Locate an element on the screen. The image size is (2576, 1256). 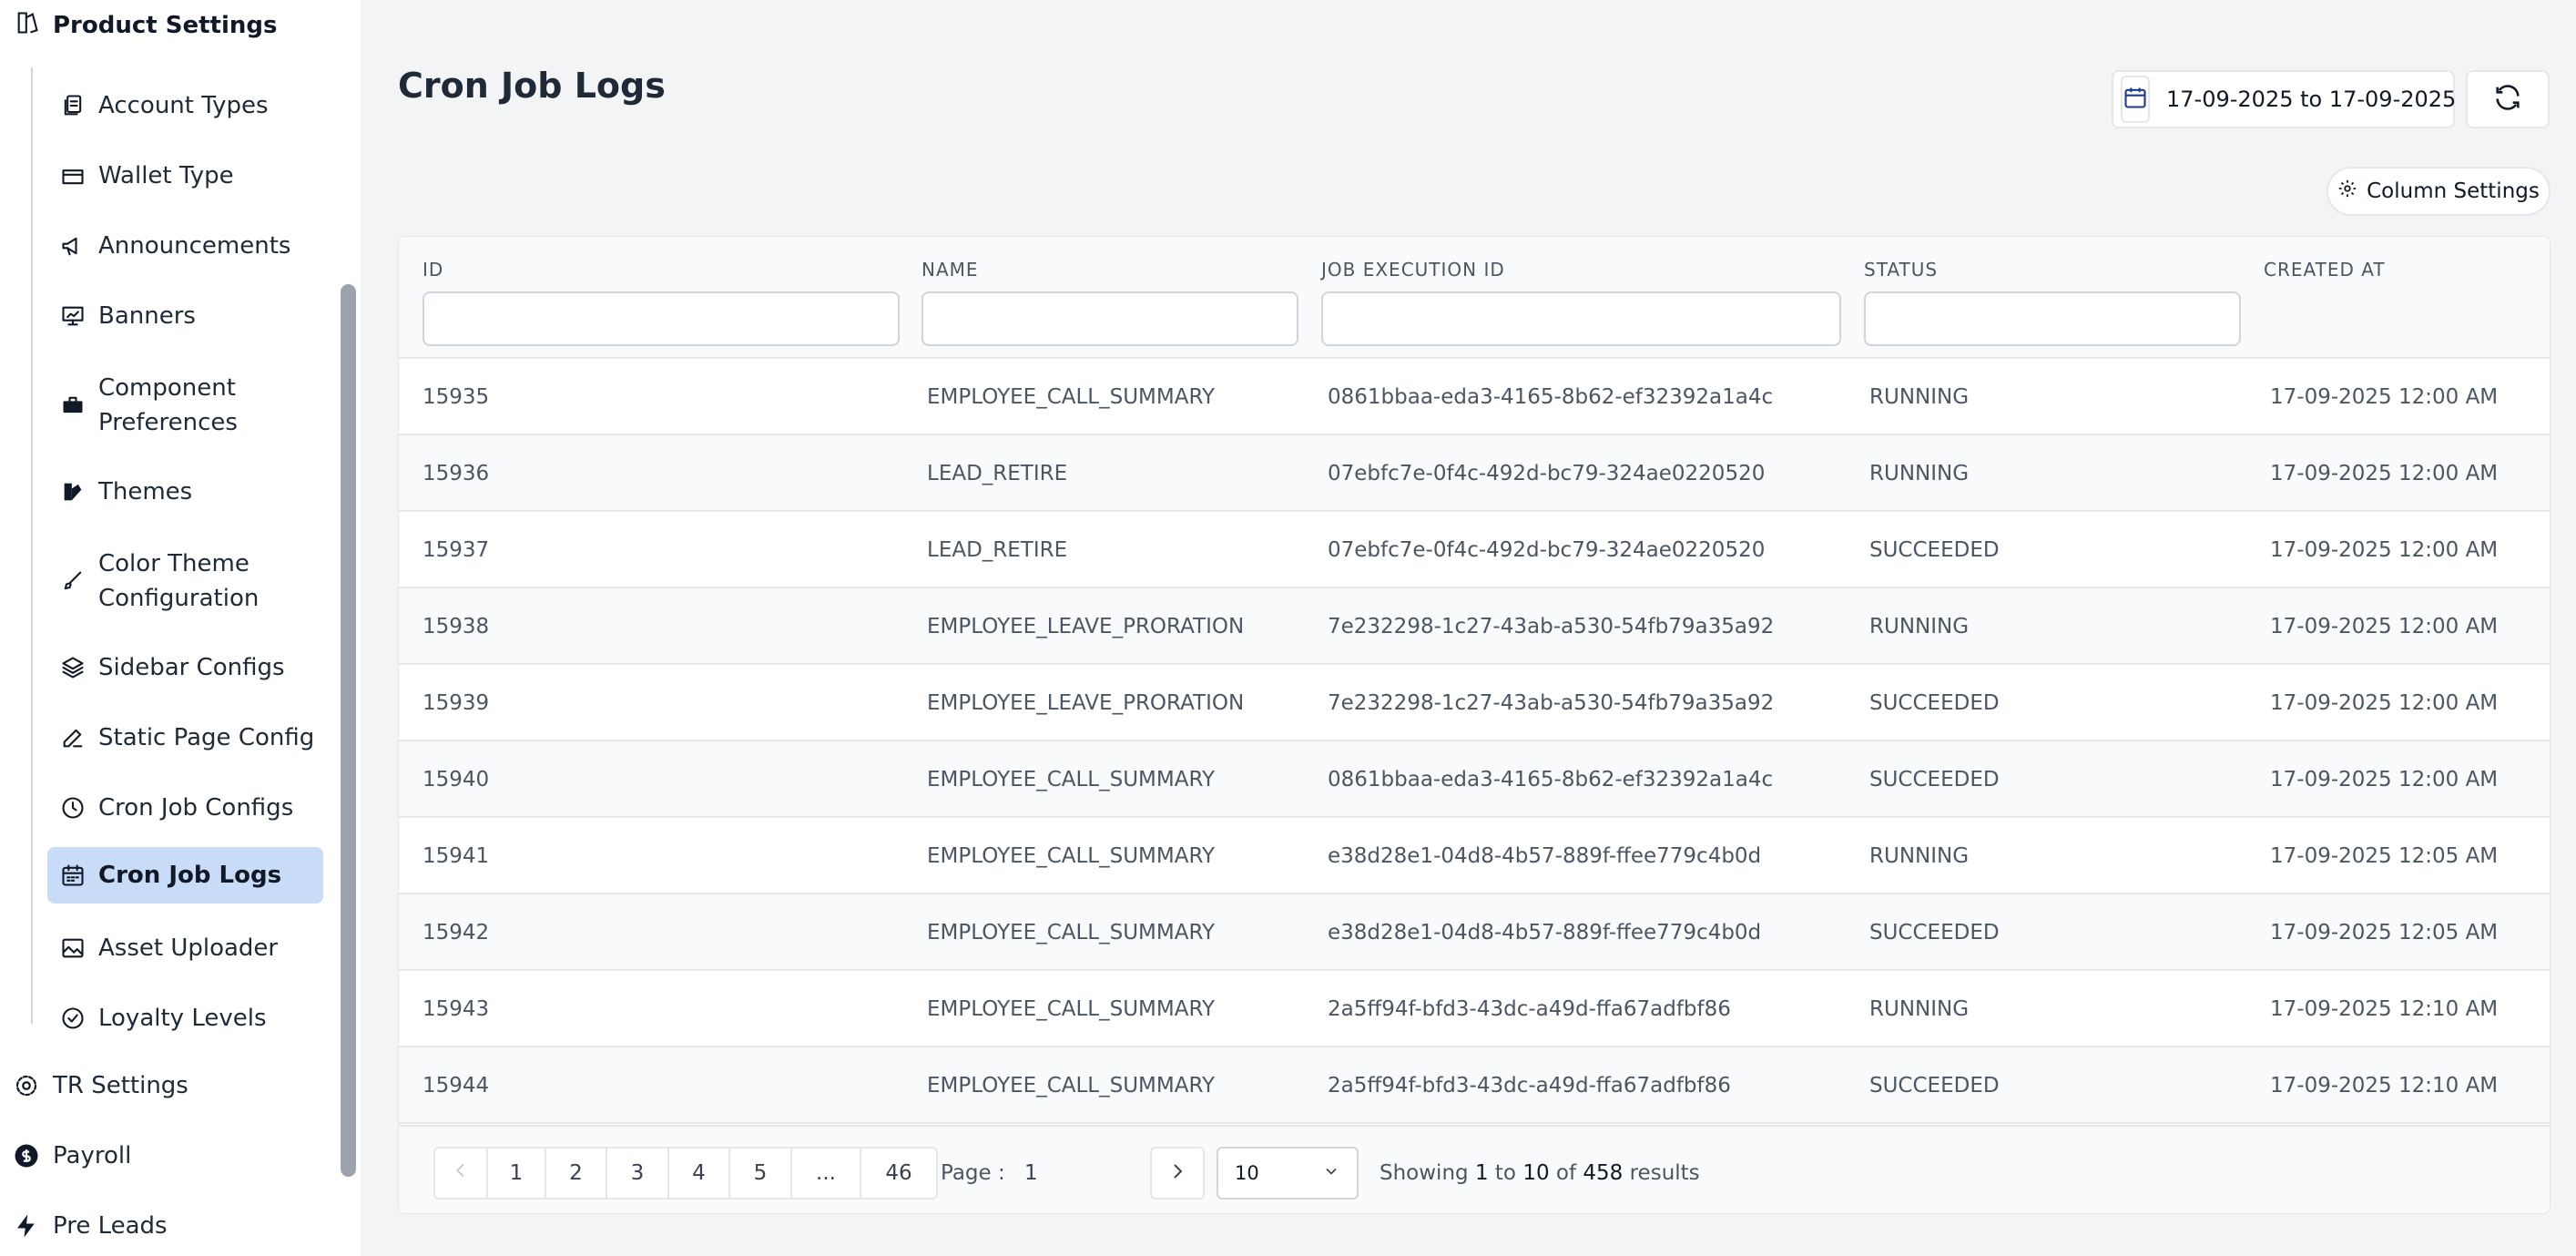
of-word: of is located at coordinates (1566, 1173).